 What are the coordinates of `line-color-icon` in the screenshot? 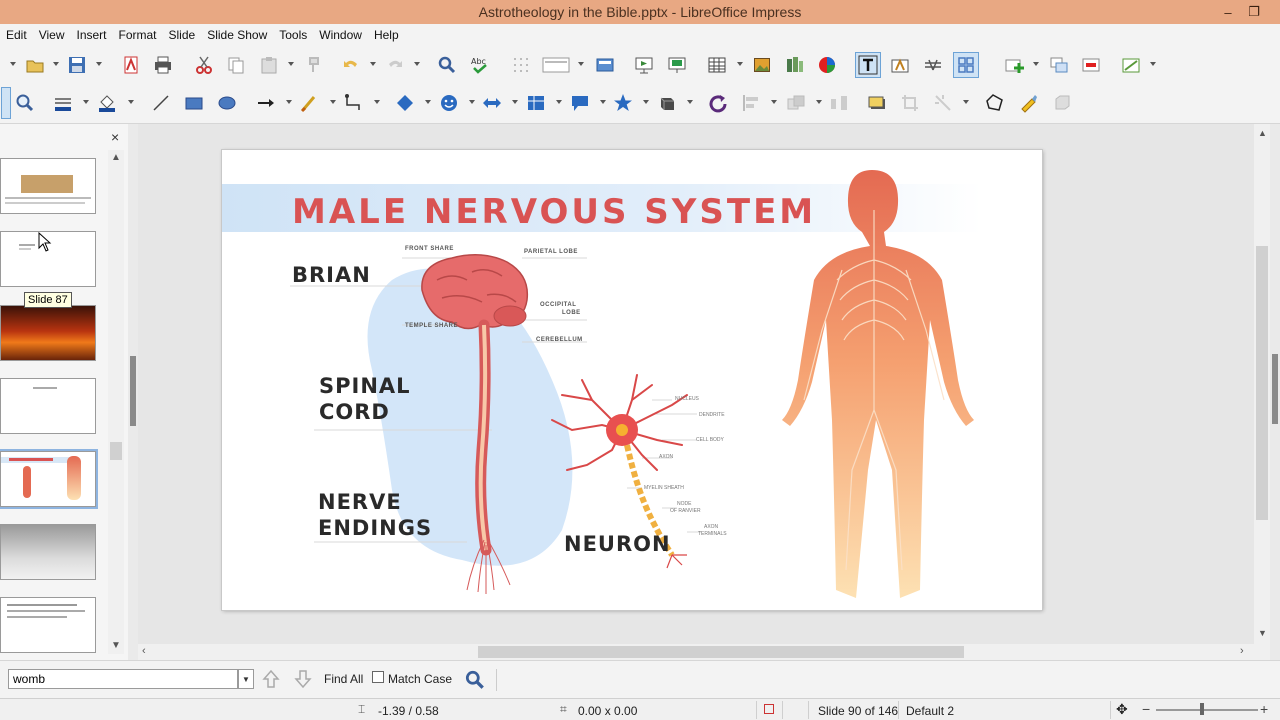 It's located at (63, 103).